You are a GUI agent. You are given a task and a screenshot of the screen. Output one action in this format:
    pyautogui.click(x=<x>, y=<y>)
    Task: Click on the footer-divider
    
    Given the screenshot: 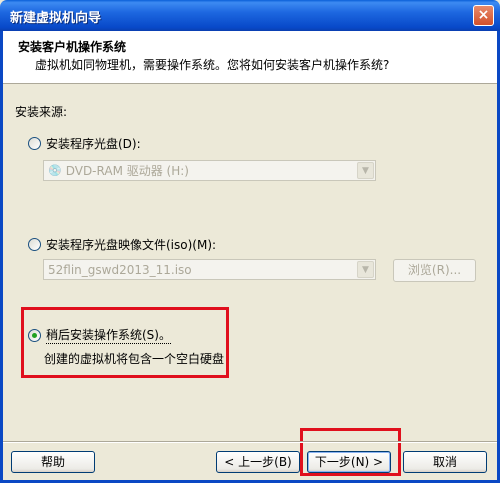 What is the action you would take?
    pyautogui.click(x=250, y=442)
    